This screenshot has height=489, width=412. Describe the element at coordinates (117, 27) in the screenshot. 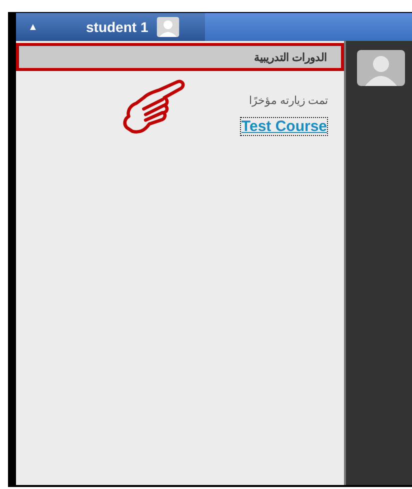

I see `user-name: student 1` at that location.